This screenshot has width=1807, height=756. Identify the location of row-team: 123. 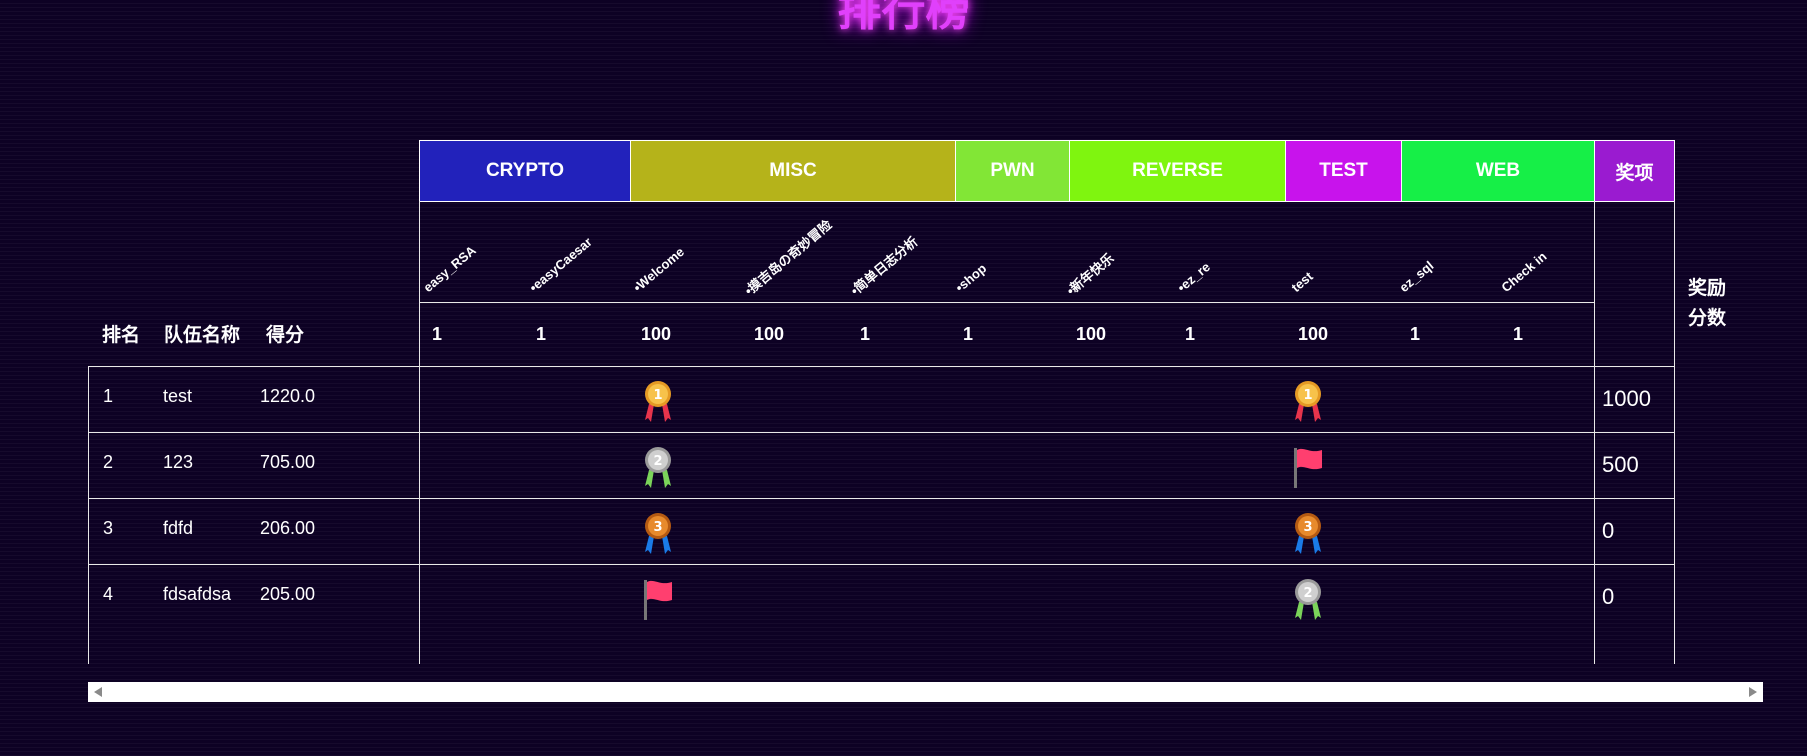
(178, 462).